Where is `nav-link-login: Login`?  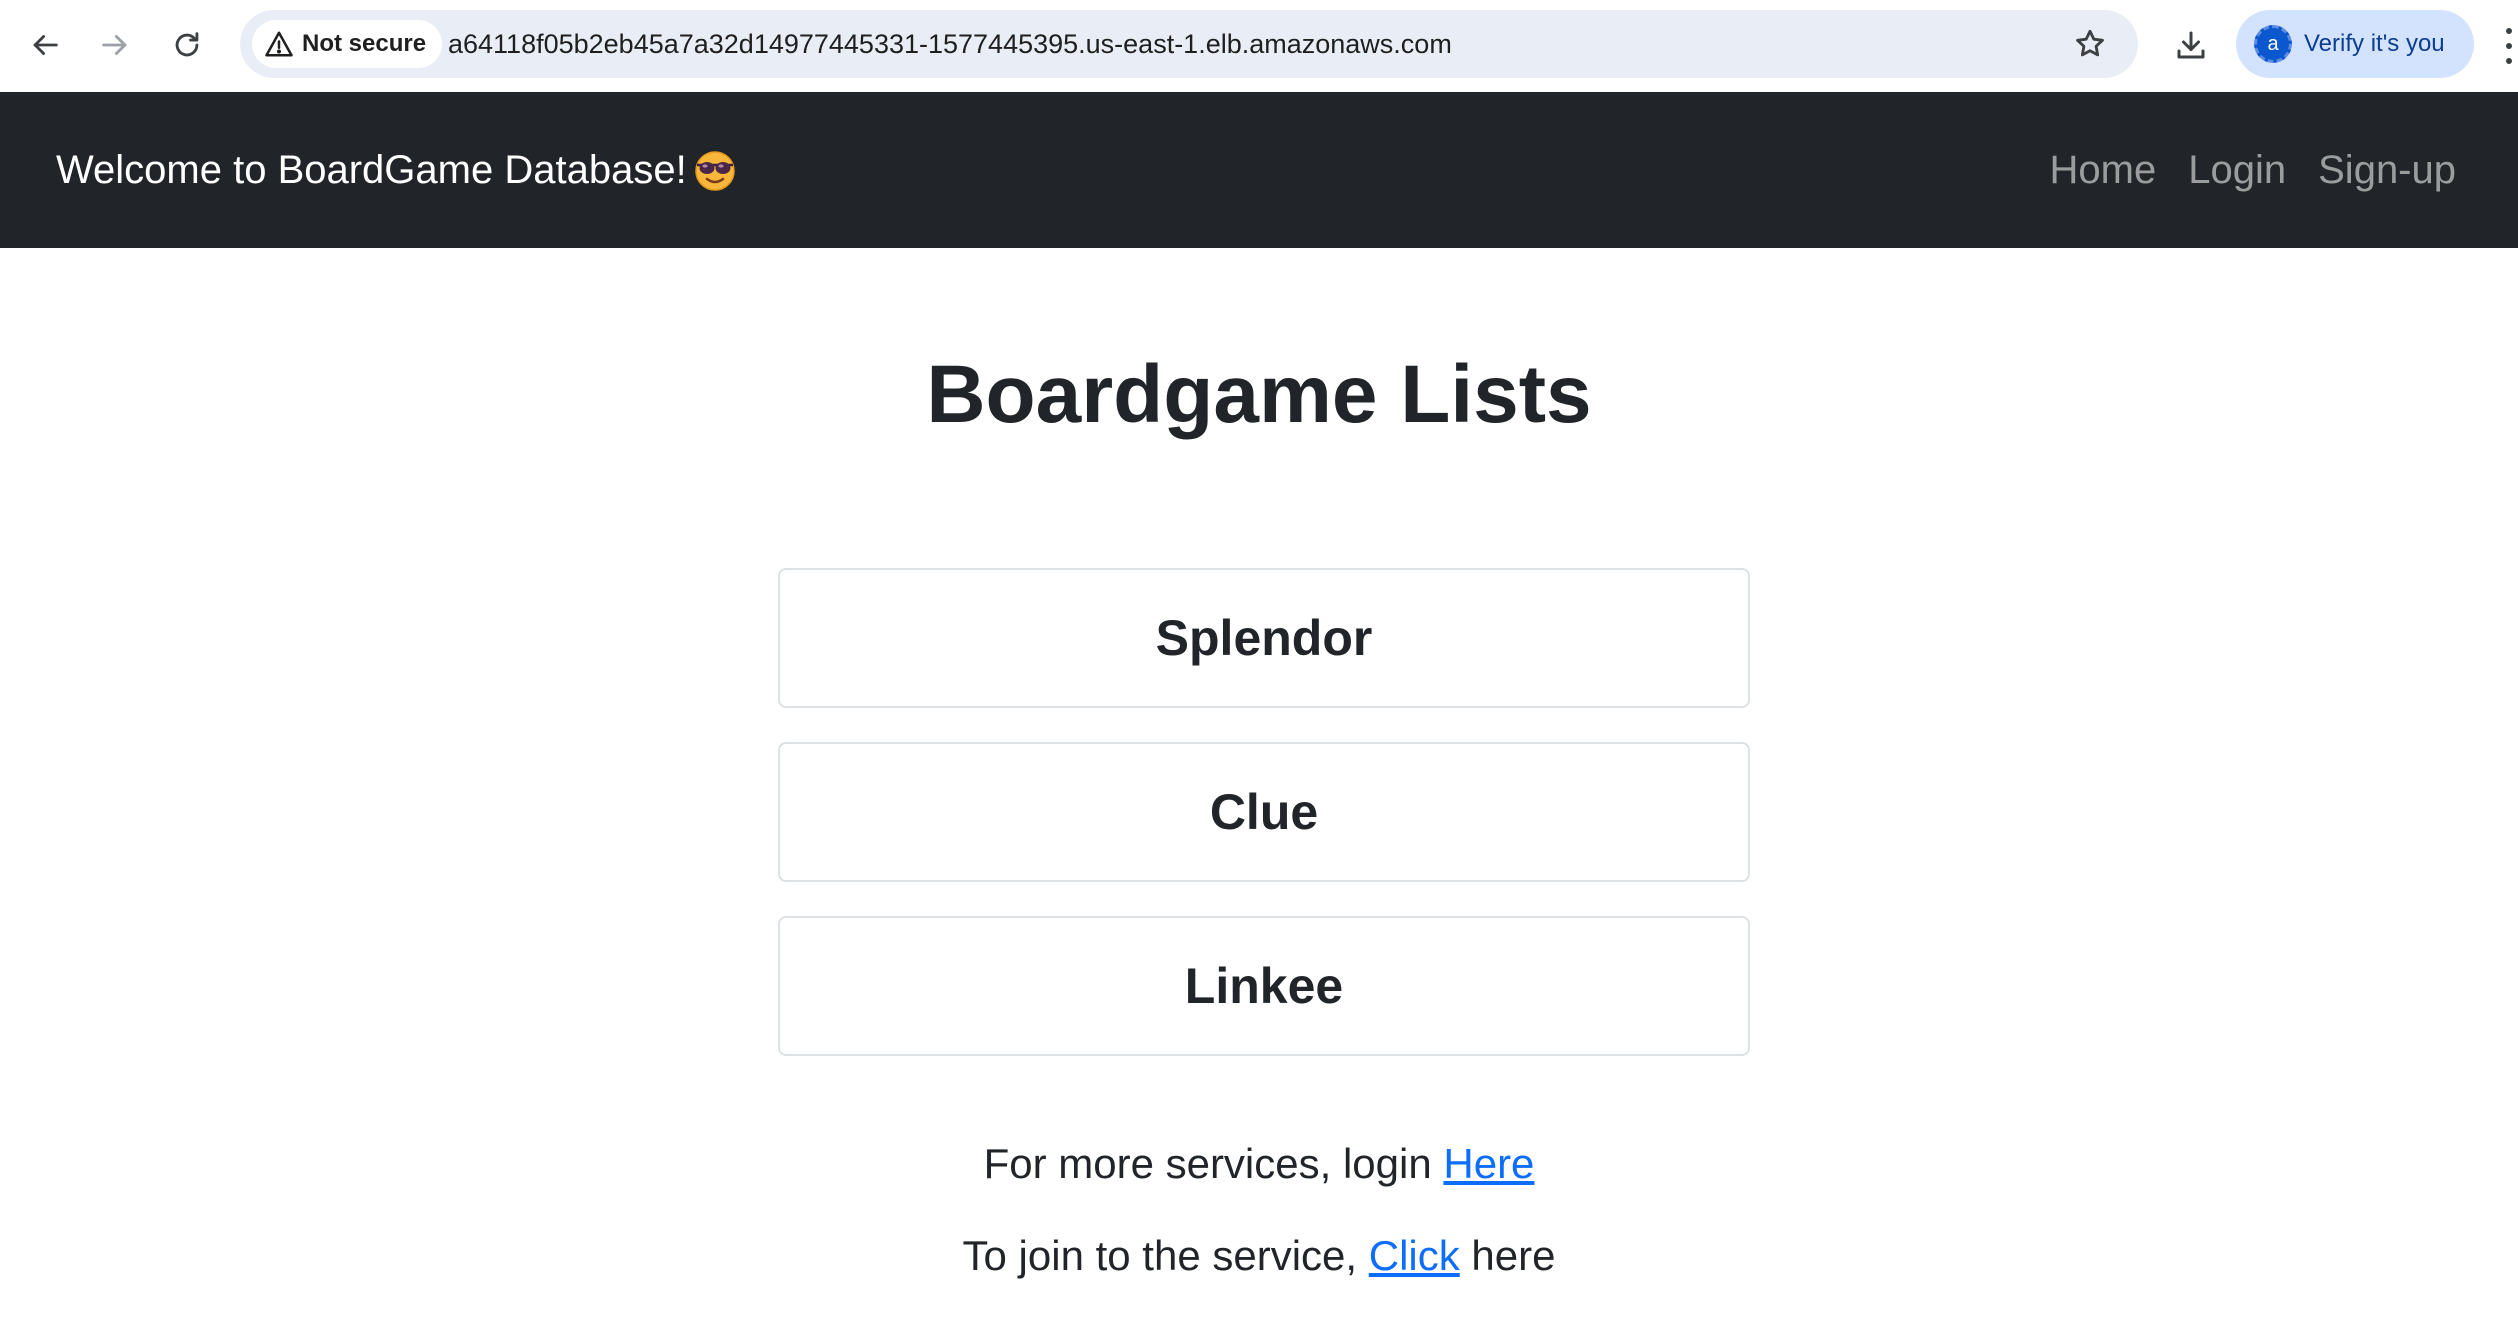 nav-link-login: Login is located at coordinates (2237, 170).